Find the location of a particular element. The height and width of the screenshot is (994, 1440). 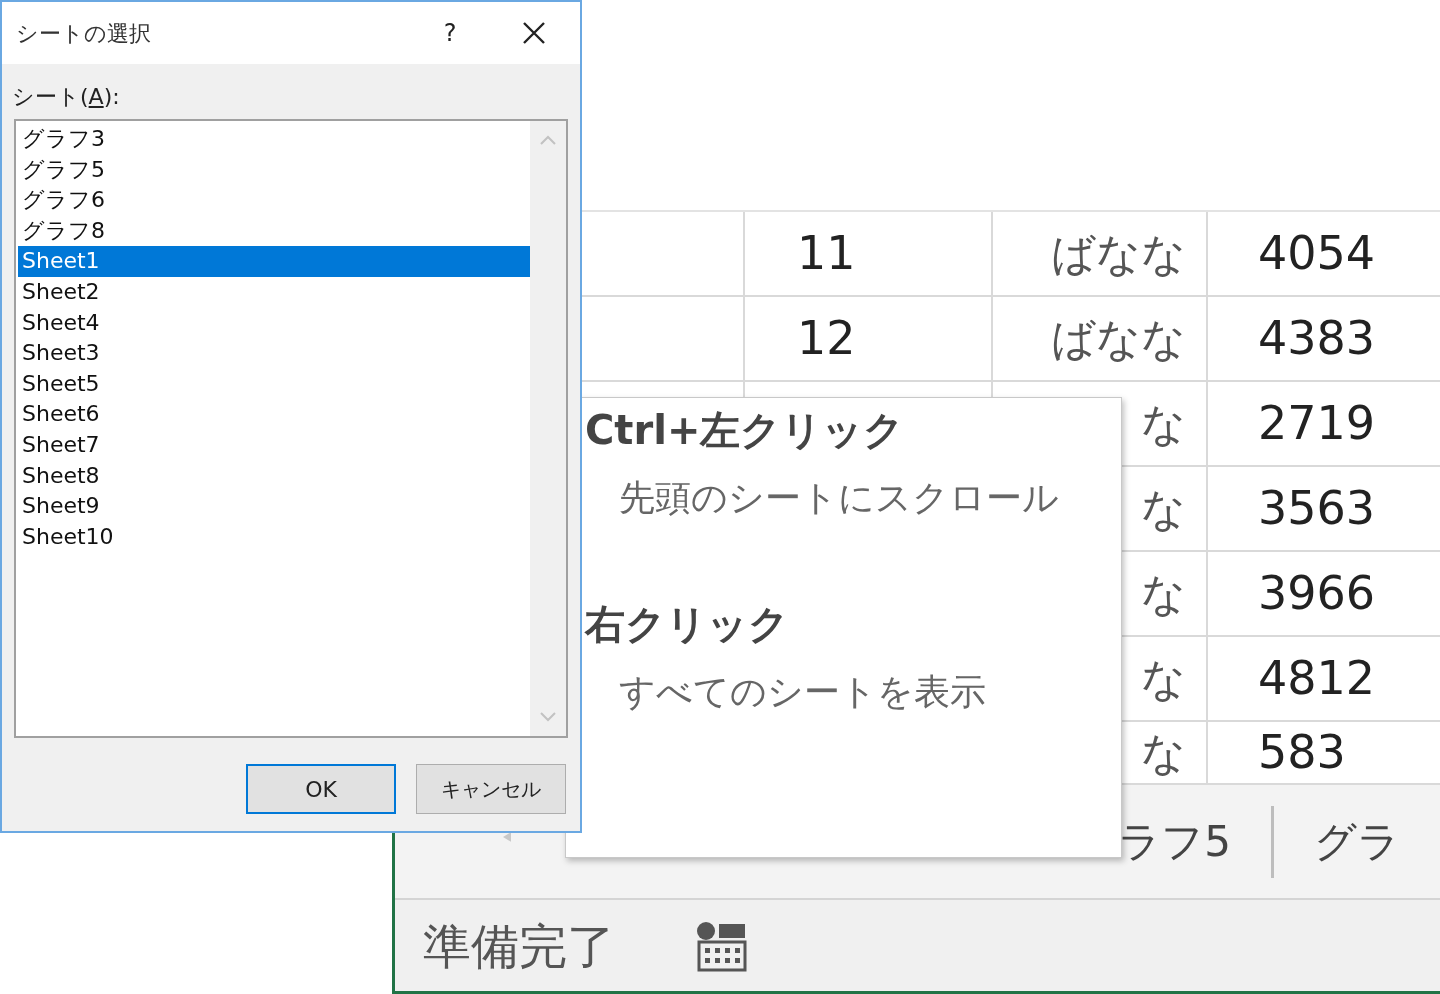

list-item: Sheet4 is located at coordinates (274, 323).